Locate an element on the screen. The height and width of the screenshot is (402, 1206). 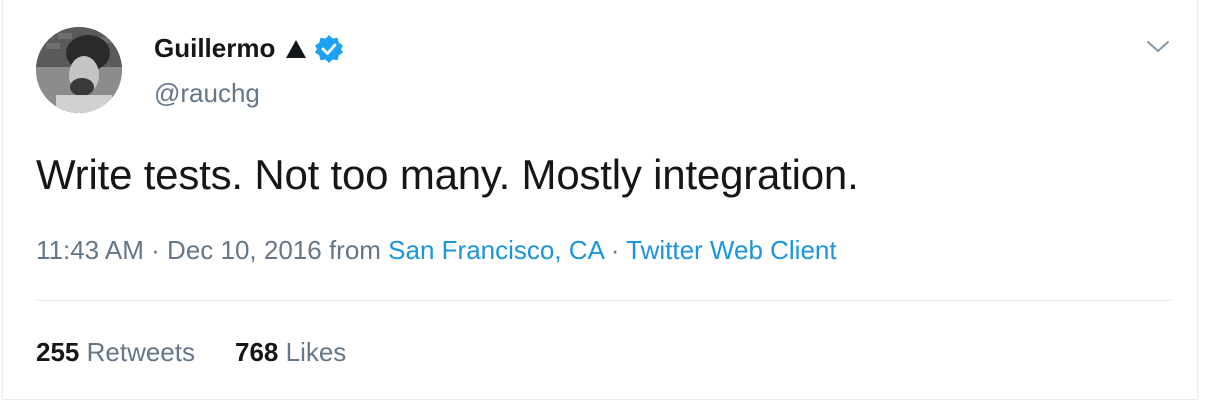
retweets-stat: 255 Retweets is located at coordinates (115, 352).